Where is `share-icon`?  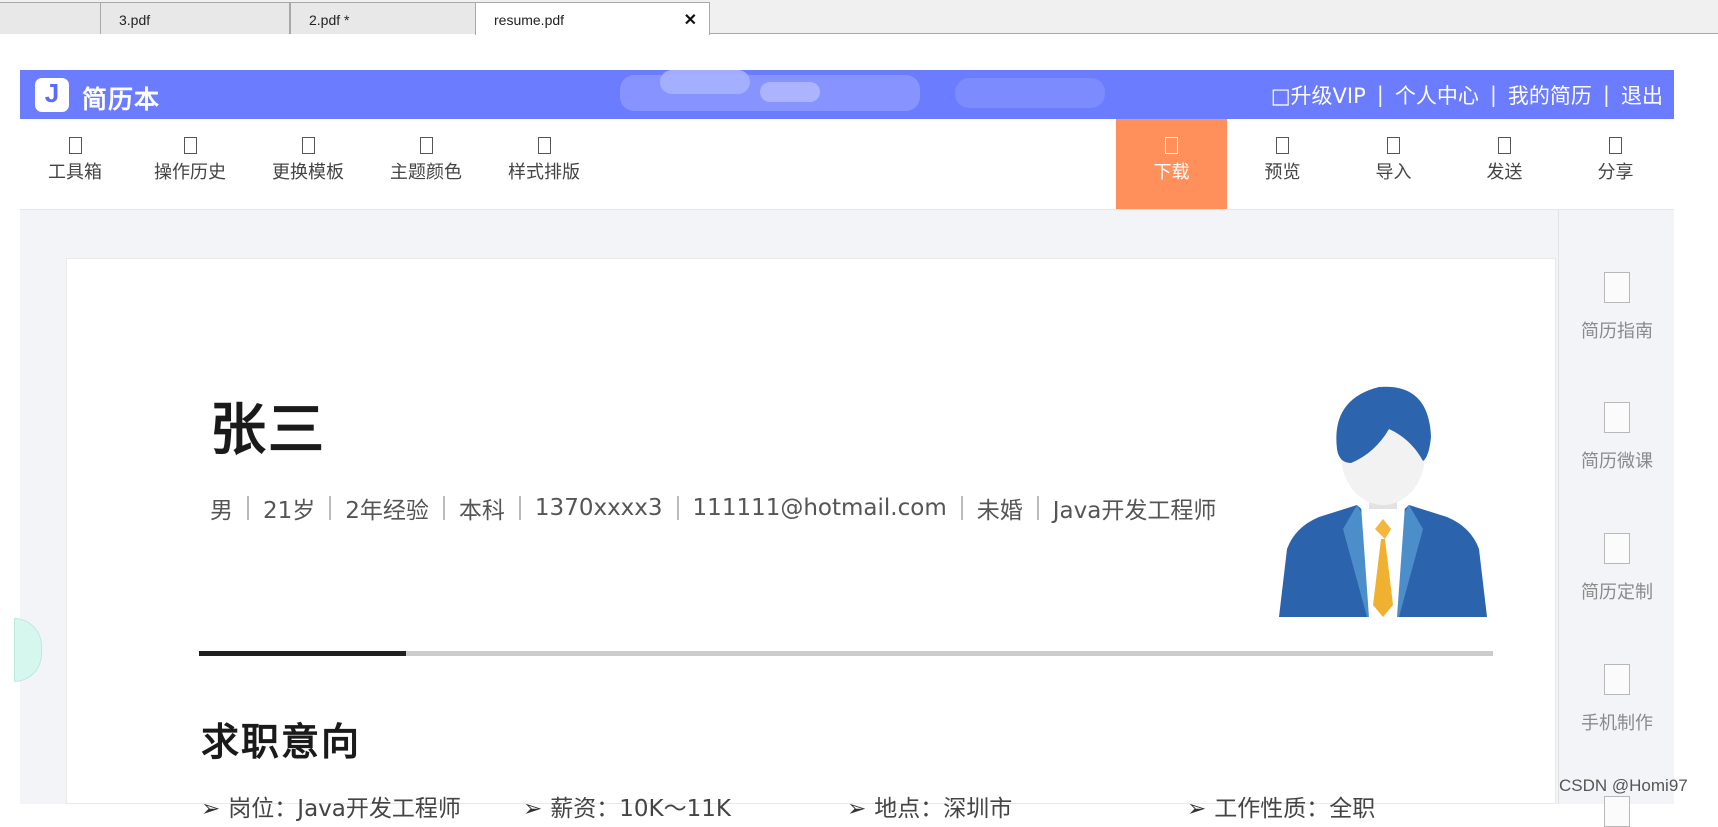 share-icon is located at coordinates (1615, 145).